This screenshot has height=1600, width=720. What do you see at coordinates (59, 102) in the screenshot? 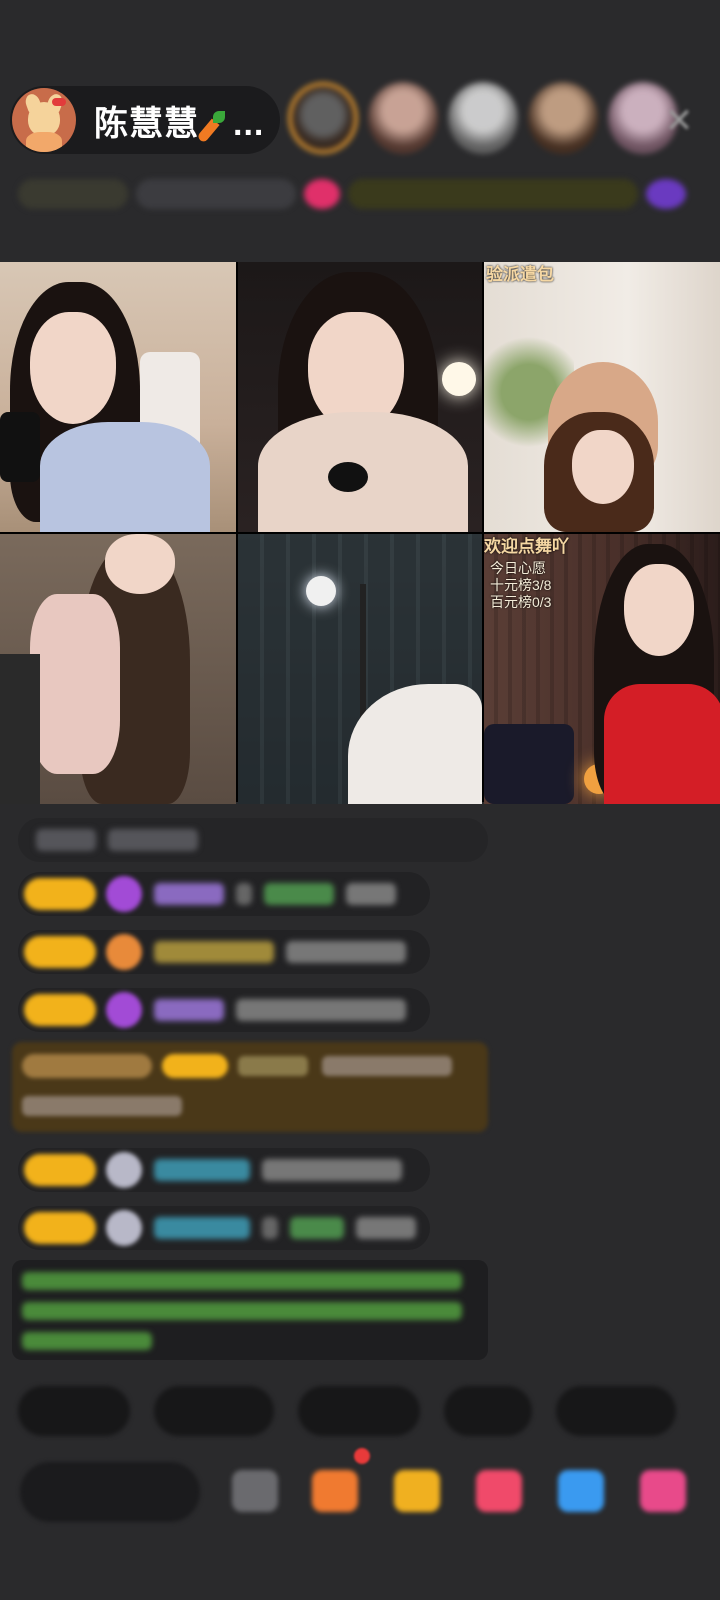
I see `avatar-bow` at bounding box center [59, 102].